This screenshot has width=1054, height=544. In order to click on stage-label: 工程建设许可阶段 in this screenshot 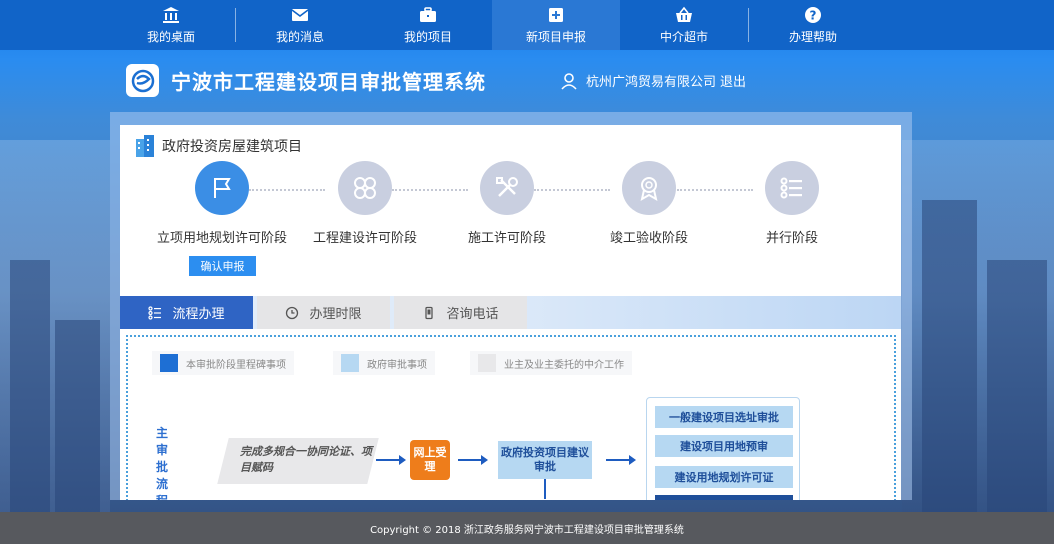, I will do `click(364, 238)`.